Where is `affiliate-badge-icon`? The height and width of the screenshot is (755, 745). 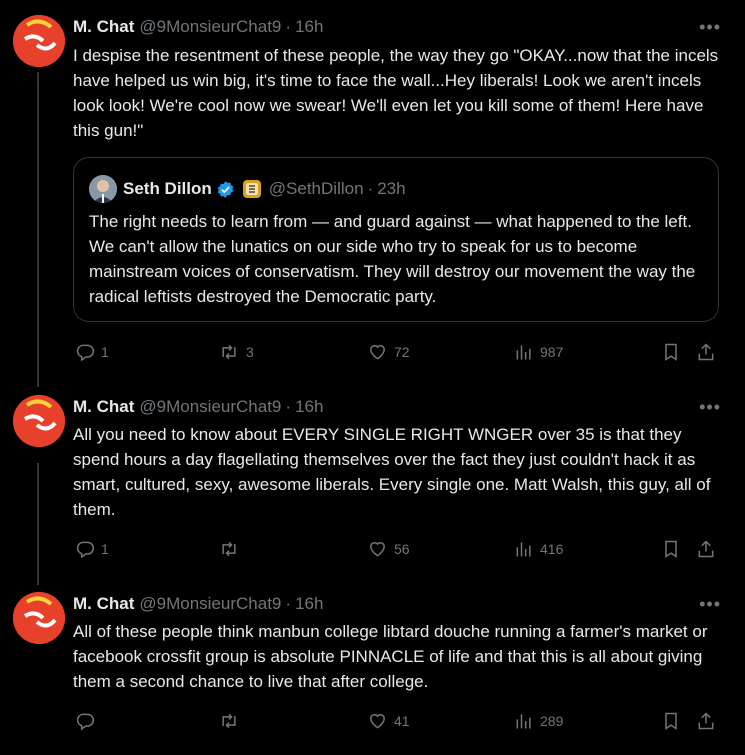
affiliate-badge-icon is located at coordinates (251, 189).